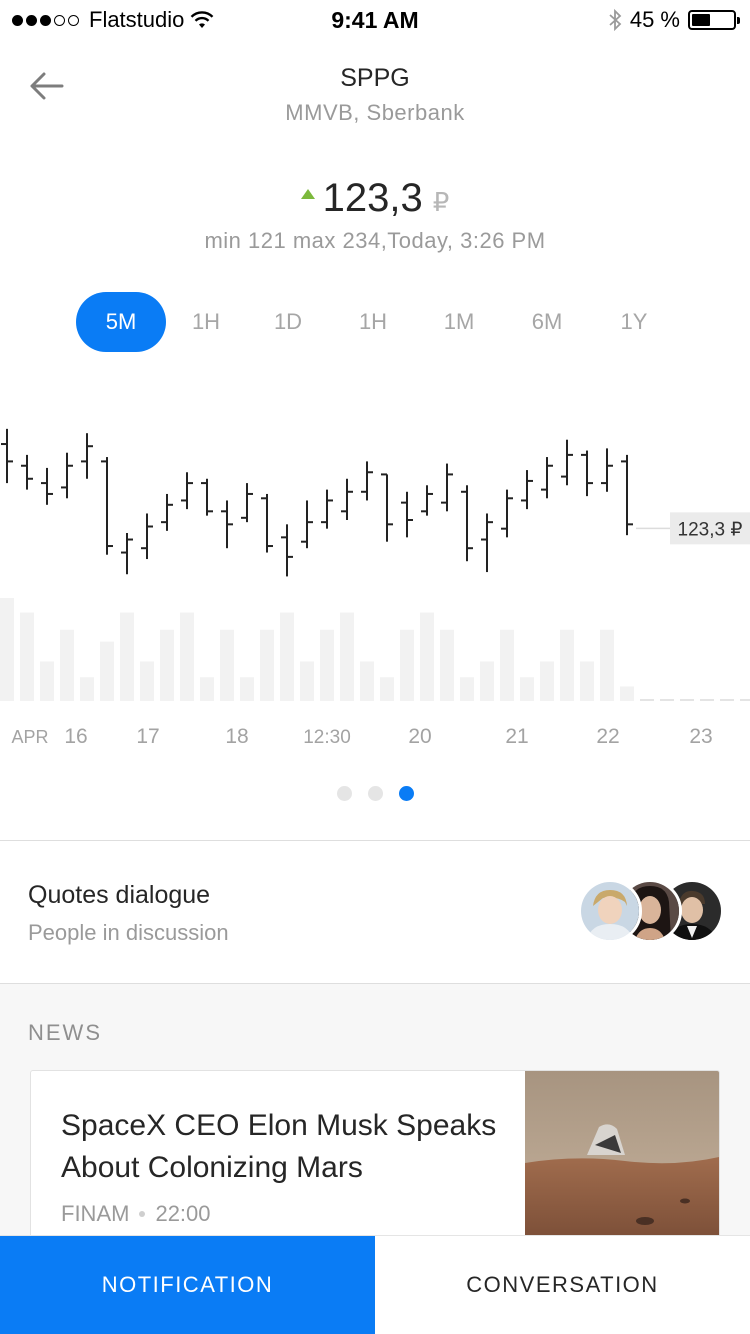 This screenshot has width=750, height=1334. What do you see at coordinates (419, 736) in the screenshot?
I see `x-tick-label: 20` at bounding box center [419, 736].